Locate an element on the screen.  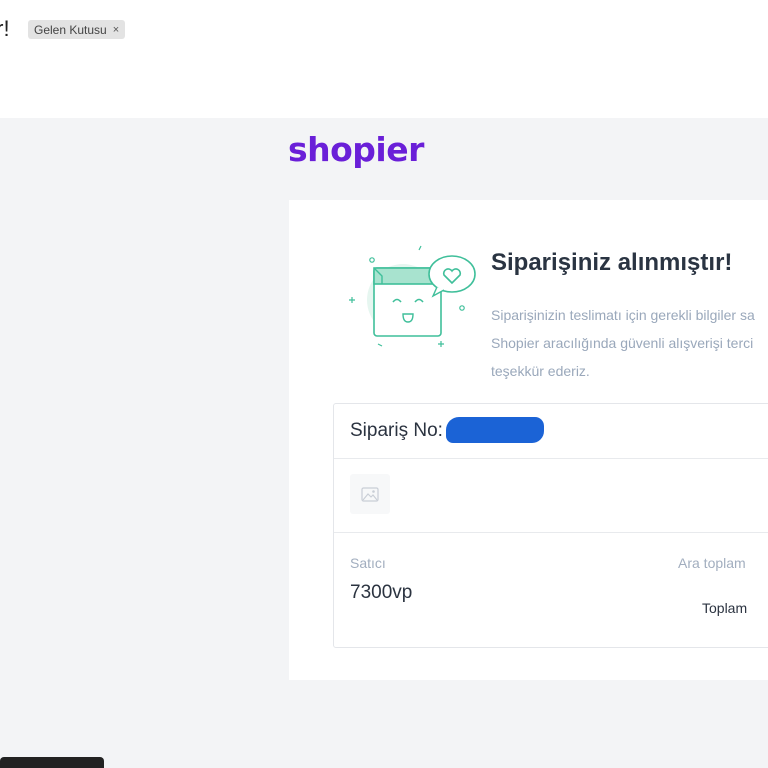
shopier-logo: shopier is located at coordinates (356, 149).